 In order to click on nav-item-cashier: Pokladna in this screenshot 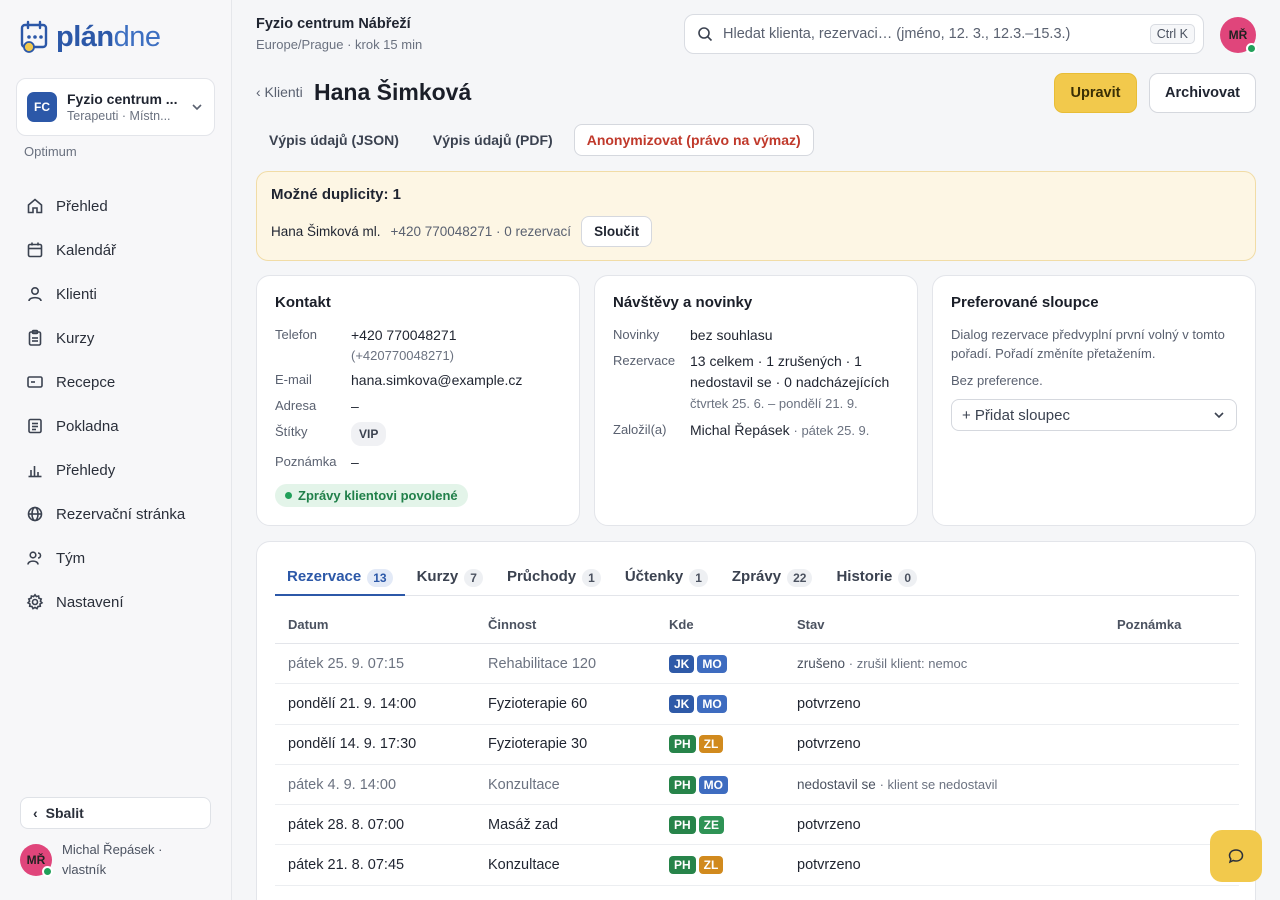, I will do `click(116, 426)`.